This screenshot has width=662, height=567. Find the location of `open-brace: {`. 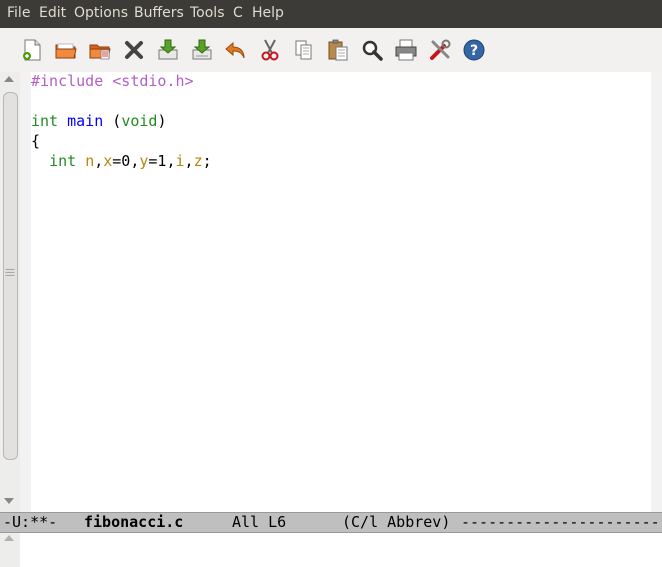

open-brace: { is located at coordinates (36, 141).